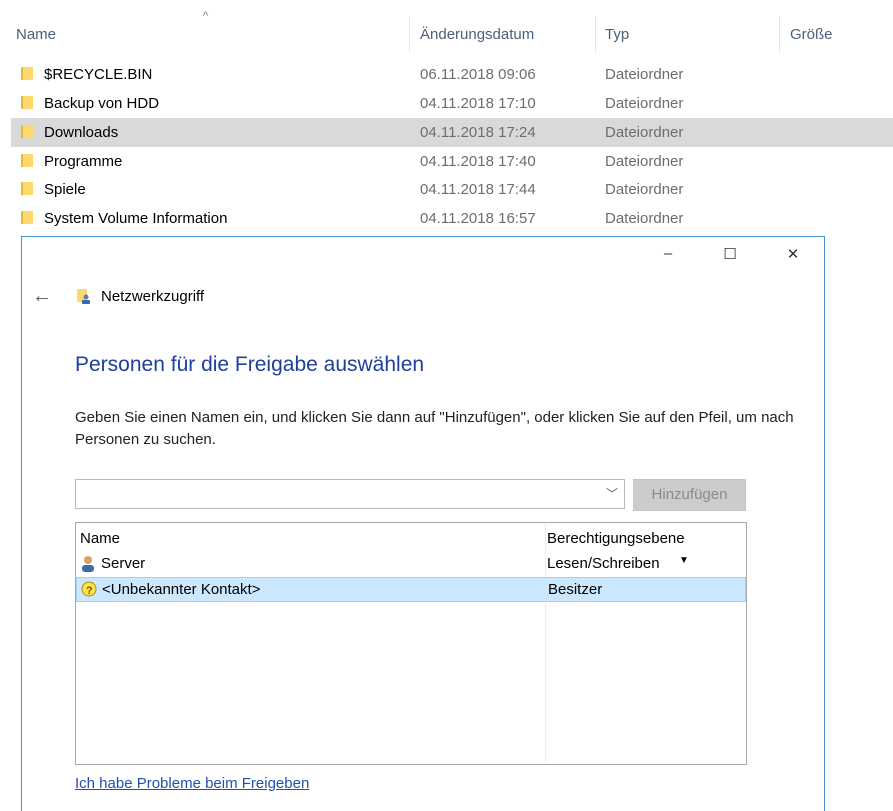 This screenshot has width=893, height=811. What do you see at coordinates (616, 538) in the screenshot?
I see `list-header-permission: Berechtigungsebene` at bounding box center [616, 538].